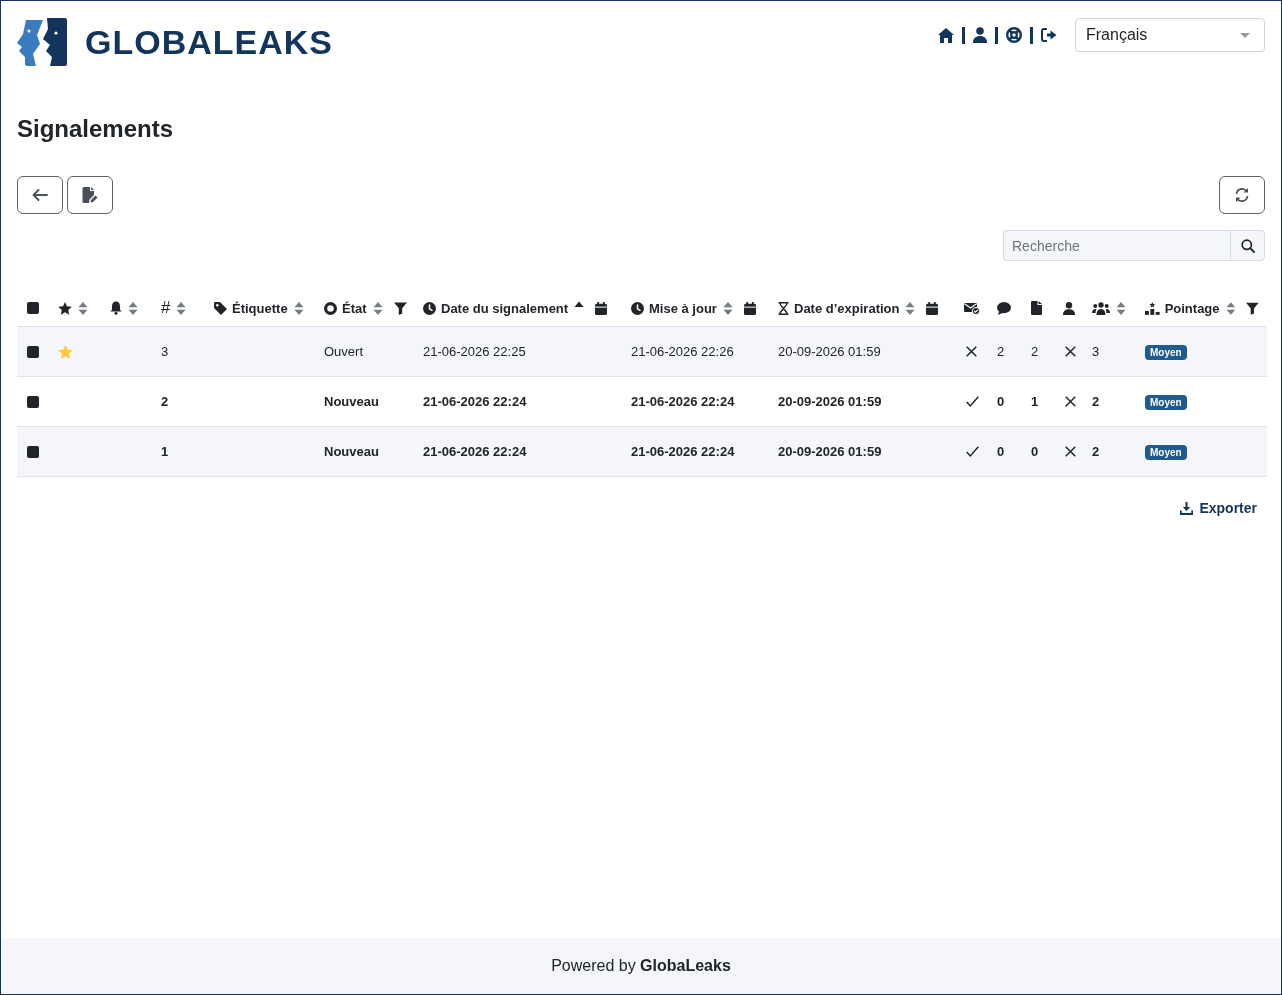 The image size is (1282, 995). What do you see at coordinates (641, 966) in the screenshot?
I see `footer-text: Powered by GlobaLeaks` at bounding box center [641, 966].